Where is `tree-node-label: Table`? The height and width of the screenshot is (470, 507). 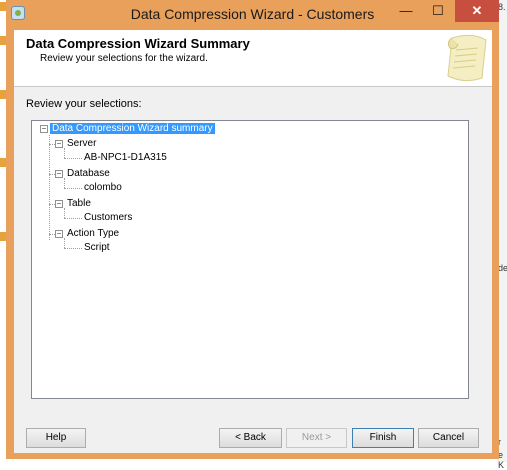 tree-node-label: Table is located at coordinates (79, 203).